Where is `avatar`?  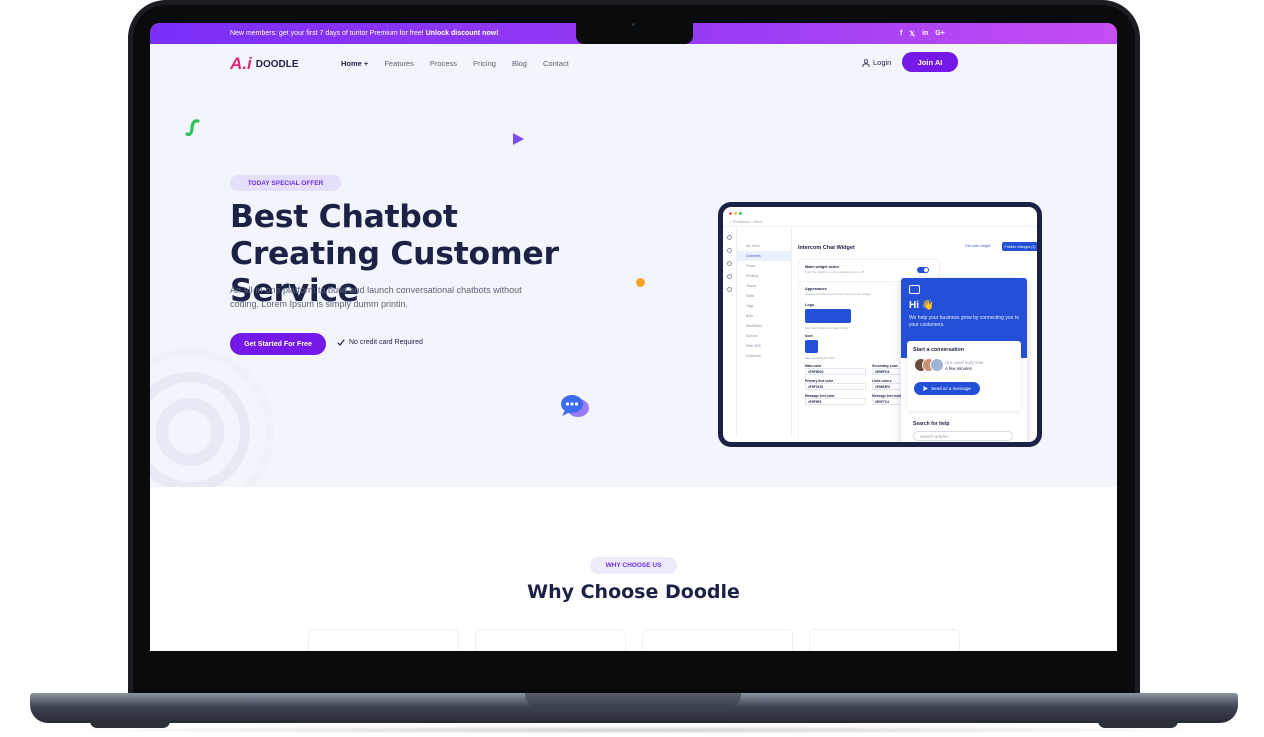 avatar is located at coordinates (729, 237).